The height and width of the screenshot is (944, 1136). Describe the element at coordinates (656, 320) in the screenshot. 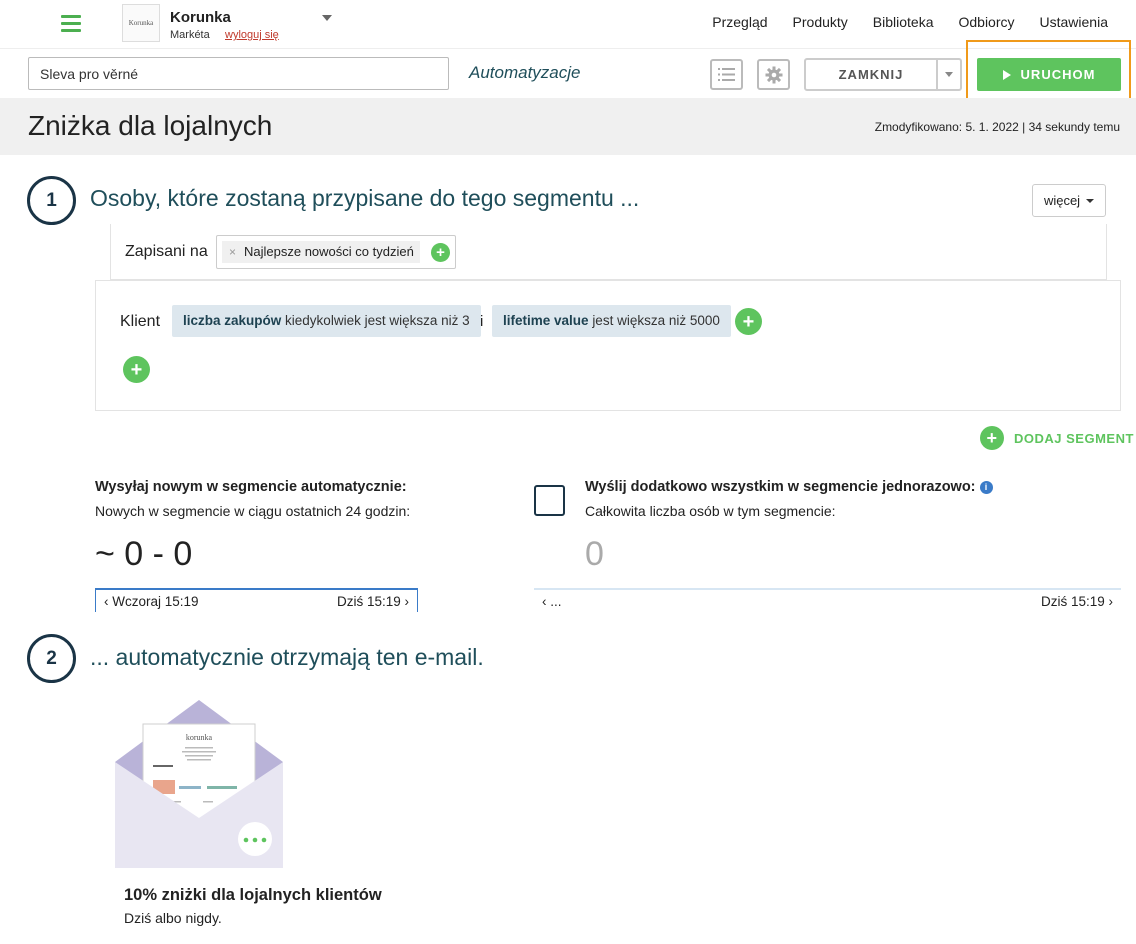

I see `condition-text: jest większa niż 5000` at that location.